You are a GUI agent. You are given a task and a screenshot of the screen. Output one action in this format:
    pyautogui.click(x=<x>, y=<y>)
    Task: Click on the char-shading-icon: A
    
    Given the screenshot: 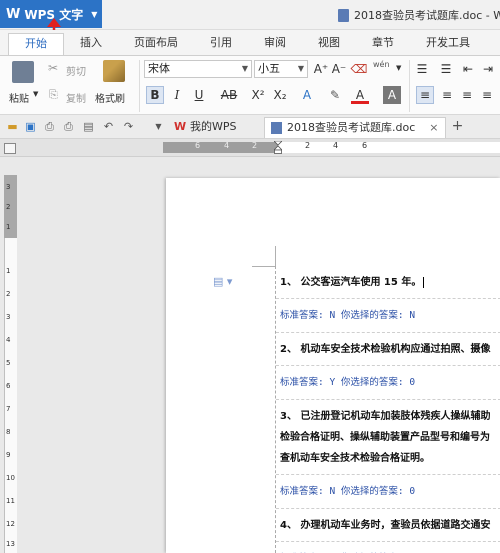 What is the action you would take?
    pyautogui.click(x=392, y=95)
    